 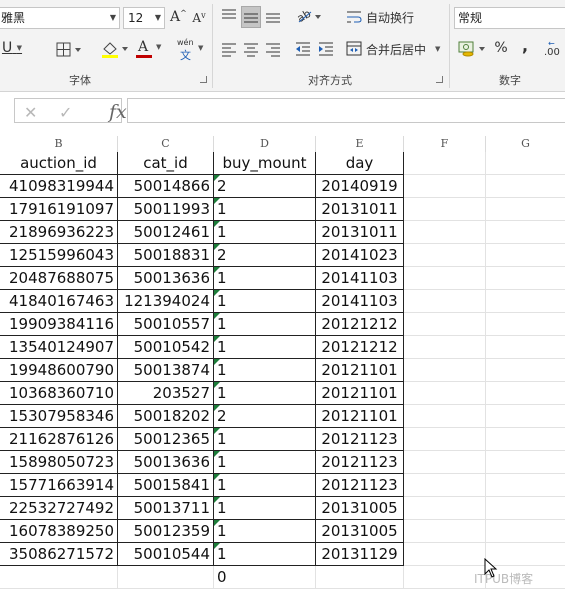 What do you see at coordinates (229, 49) in the screenshot?
I see `align-left-button` at bounding box center [229, 49].